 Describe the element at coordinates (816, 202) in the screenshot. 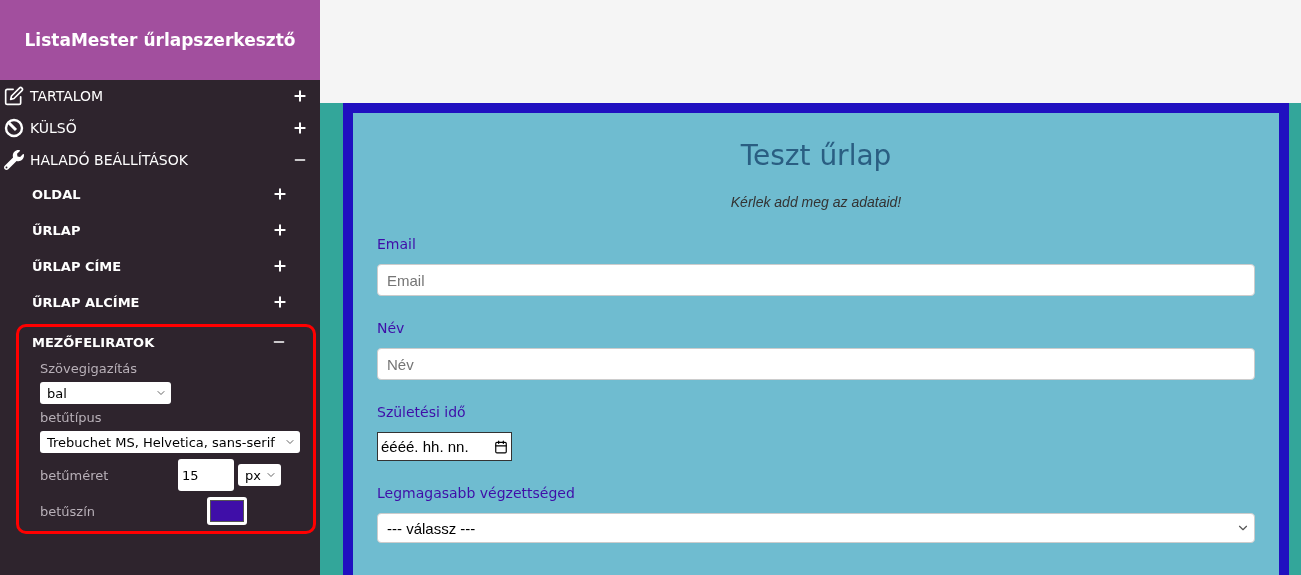

I see `form-subtitle: Kérlek add meg az adataid!` at that location.